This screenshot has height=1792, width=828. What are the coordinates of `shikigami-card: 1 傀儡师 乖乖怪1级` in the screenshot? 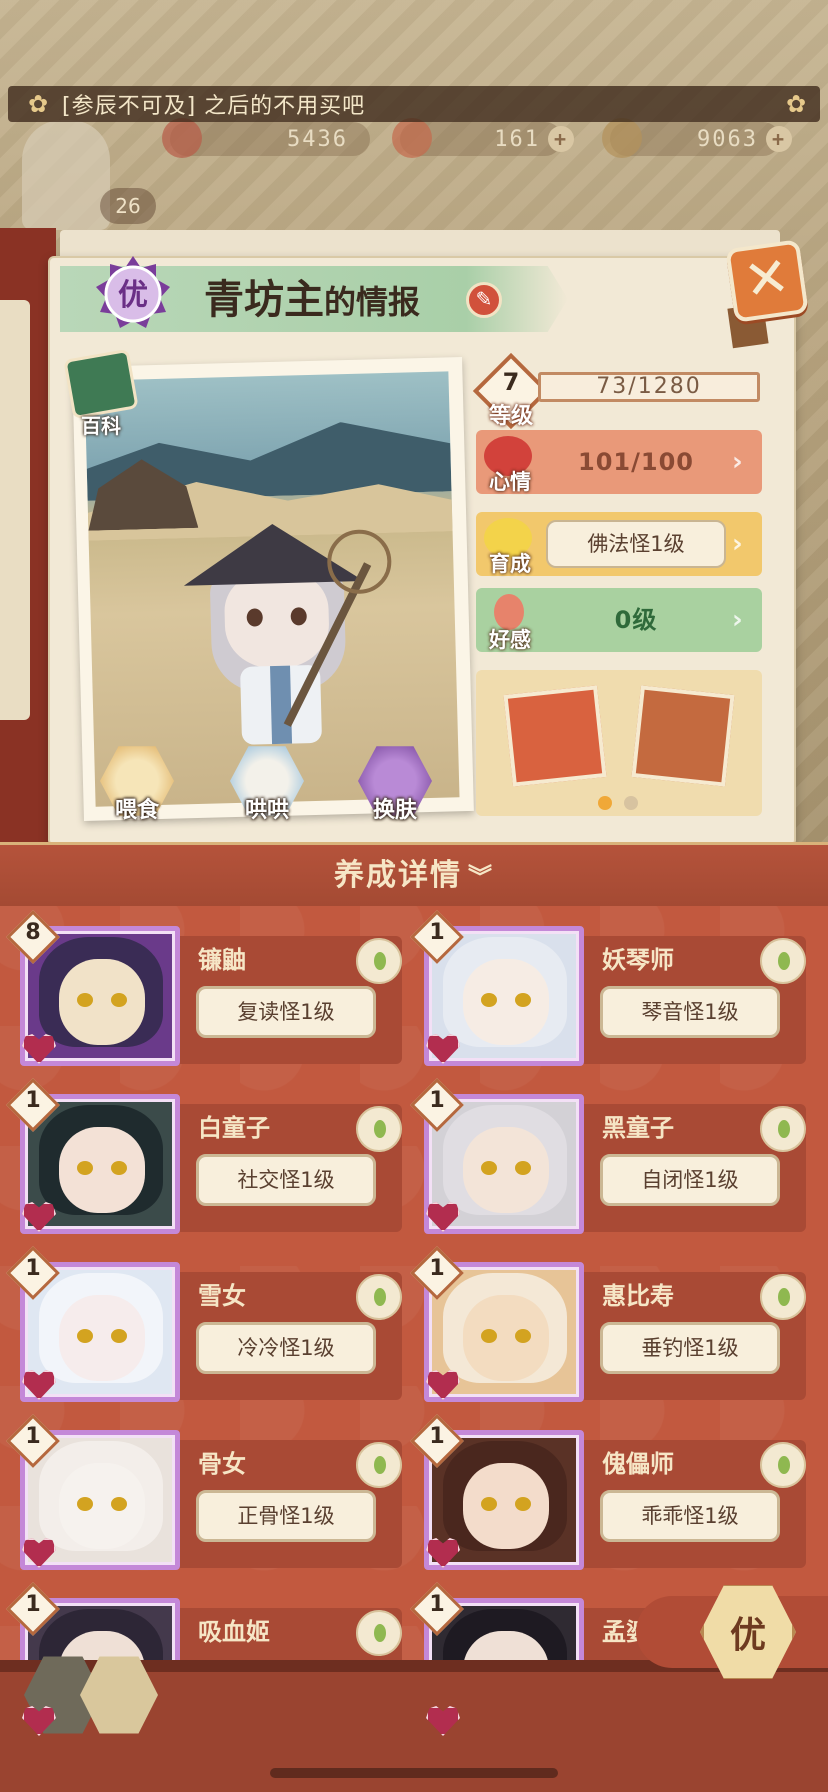 It's located at (608, 1492).